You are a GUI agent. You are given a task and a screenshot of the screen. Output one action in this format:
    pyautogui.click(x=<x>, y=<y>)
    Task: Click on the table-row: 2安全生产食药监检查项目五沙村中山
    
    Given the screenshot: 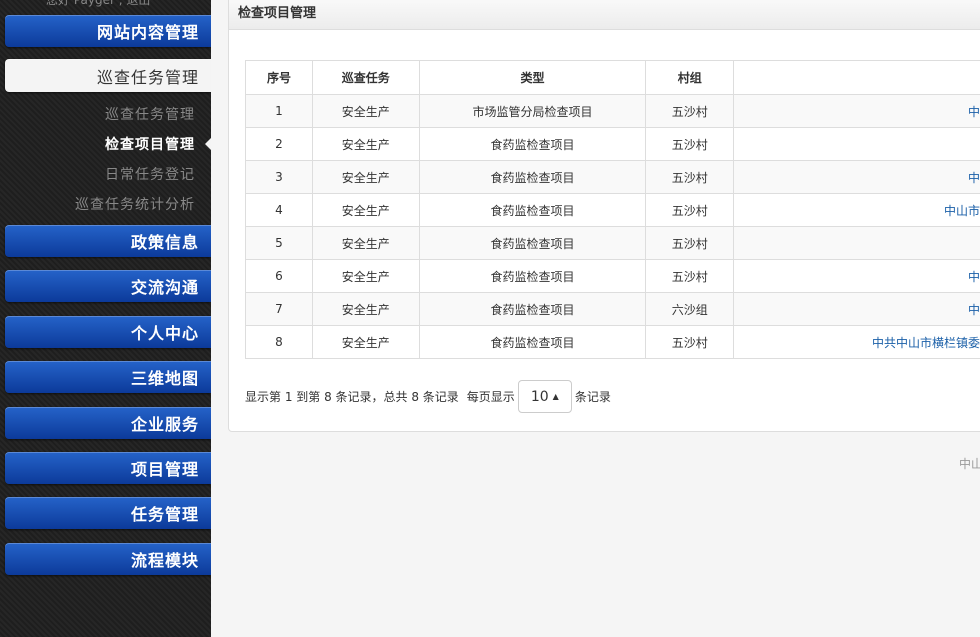 What is the action you would take?
    pyautogui.click(x=612, y=144)
    